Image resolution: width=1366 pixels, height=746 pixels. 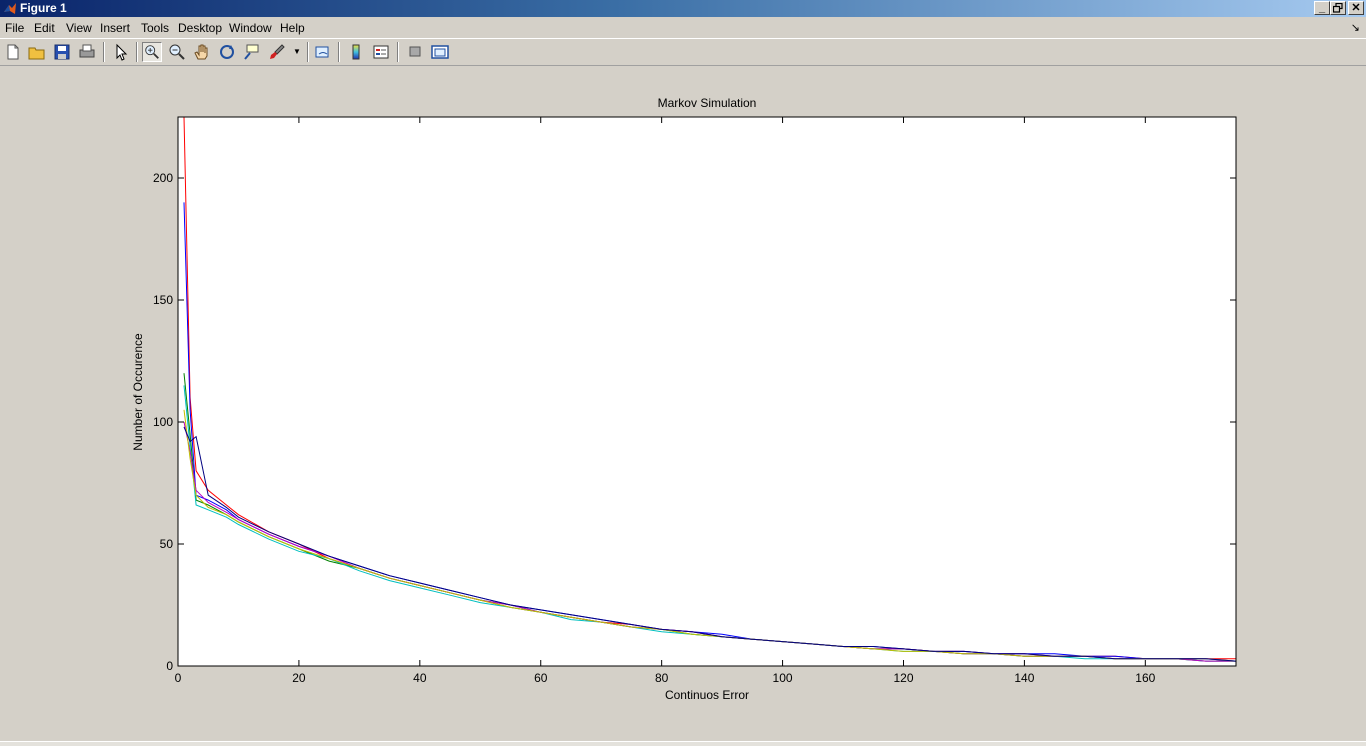 I want to click on close-icon: ✕, so click(x=1356, y=8).